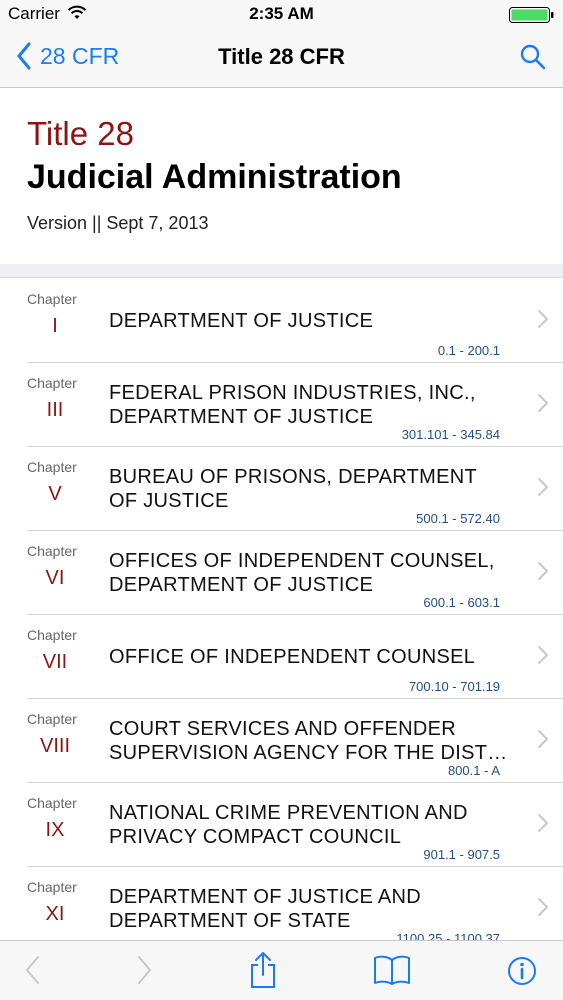  What do you see at coordinates (281, 271) in the screenshot?
I see `section-divider` at bounding box center [281, 271].